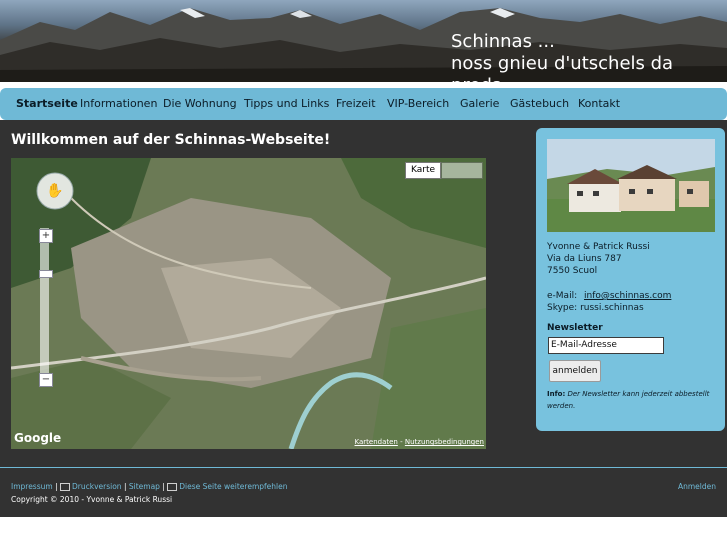 The image size is (727, 545). I want to click on contact-email-row: e-Mail: info@schinnas.com, so click(609, 296).